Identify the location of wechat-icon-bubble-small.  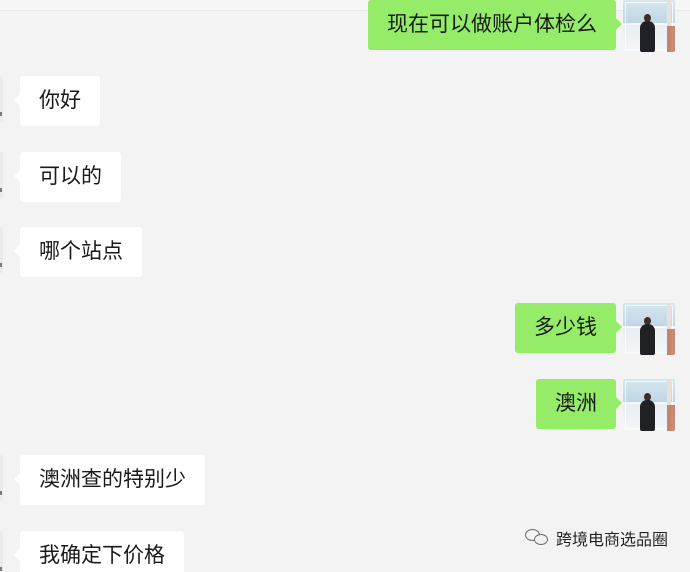
(540, 539).